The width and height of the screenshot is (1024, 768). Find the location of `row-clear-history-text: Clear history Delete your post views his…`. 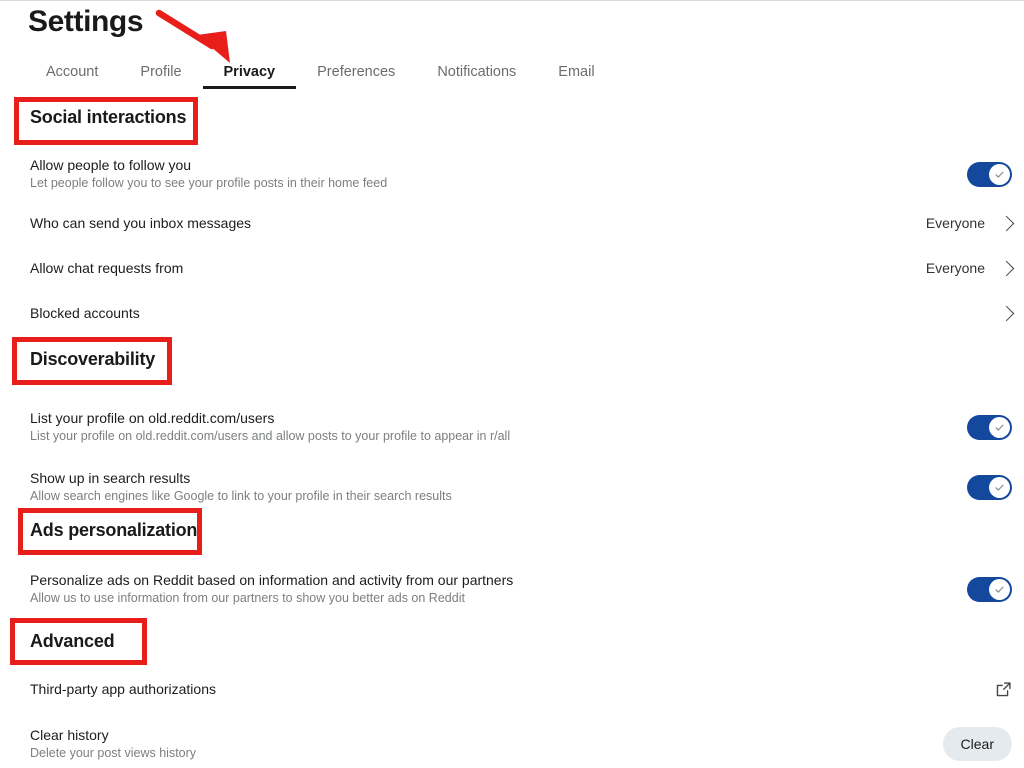

row-clear-history-text: Clear history Delete your post views his… is located at coordinates (113, 744).